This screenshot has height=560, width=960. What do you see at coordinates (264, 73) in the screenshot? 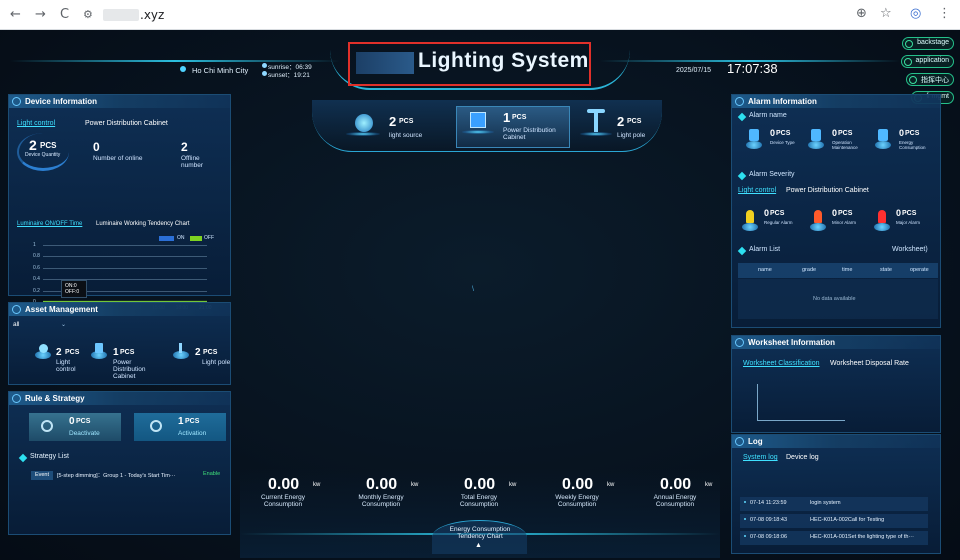
I see `sunset-icon` at bounding box center [264, 73].